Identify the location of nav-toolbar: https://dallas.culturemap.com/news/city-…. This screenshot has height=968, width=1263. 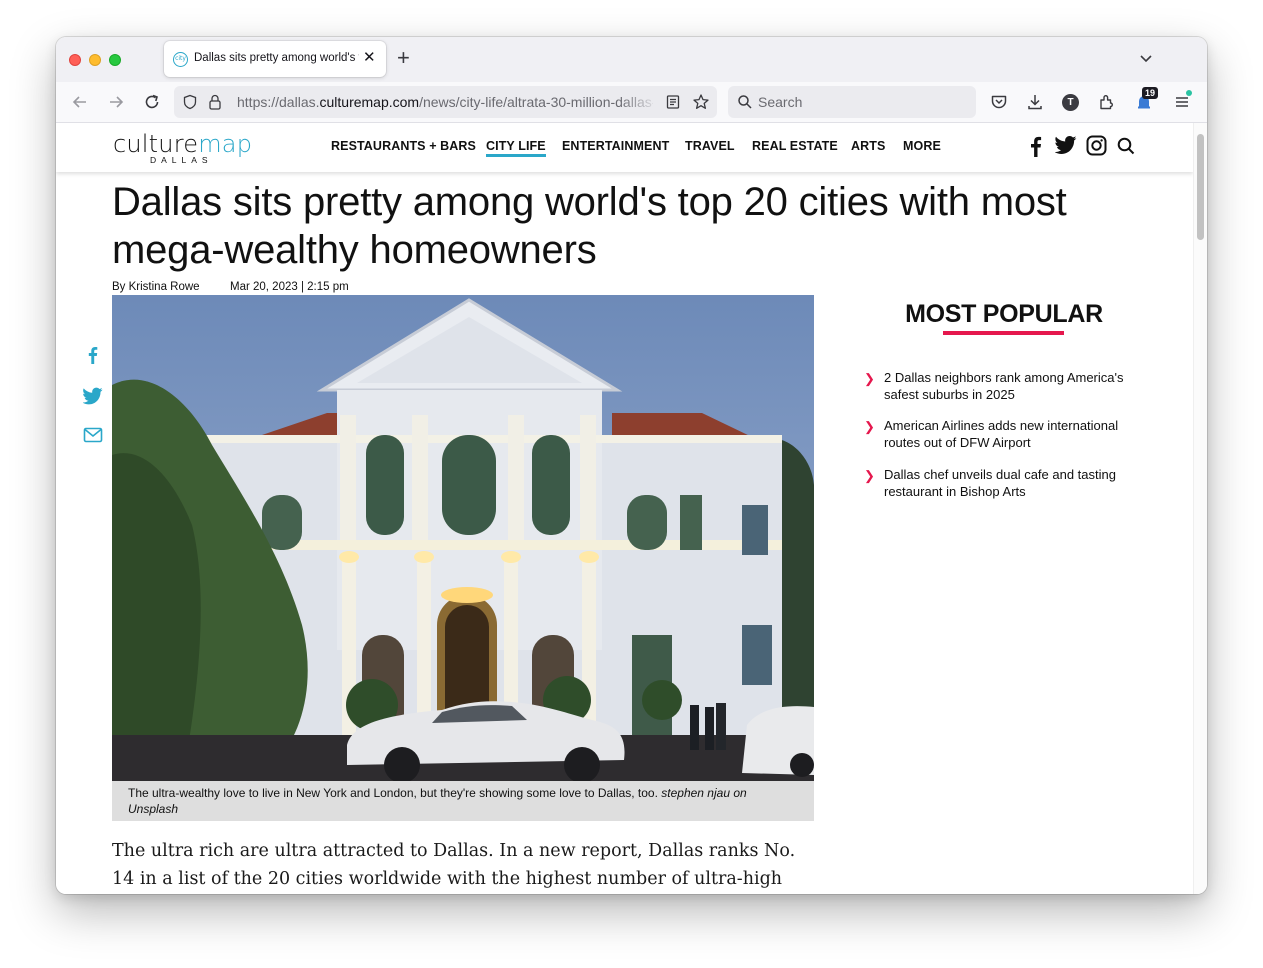
(631, 102).